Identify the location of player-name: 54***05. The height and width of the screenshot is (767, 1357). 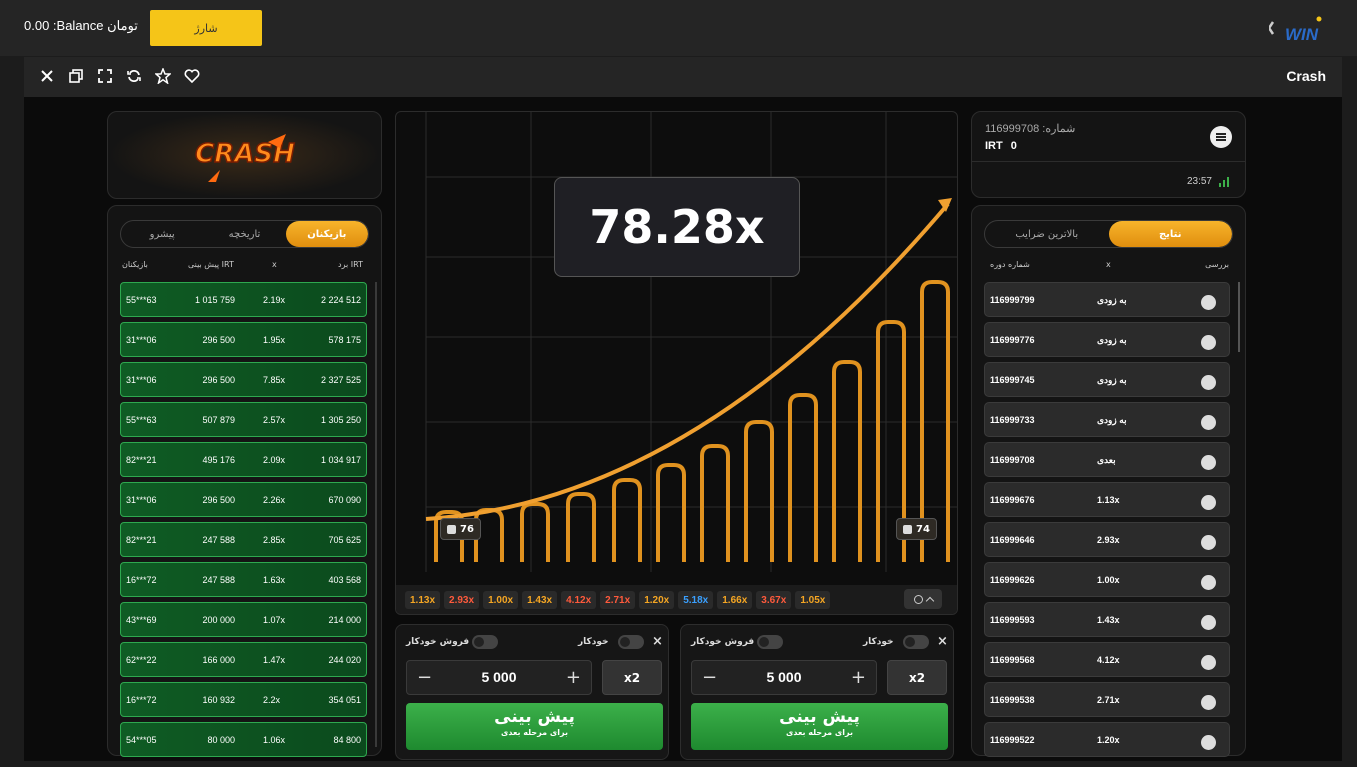
(141, 740).